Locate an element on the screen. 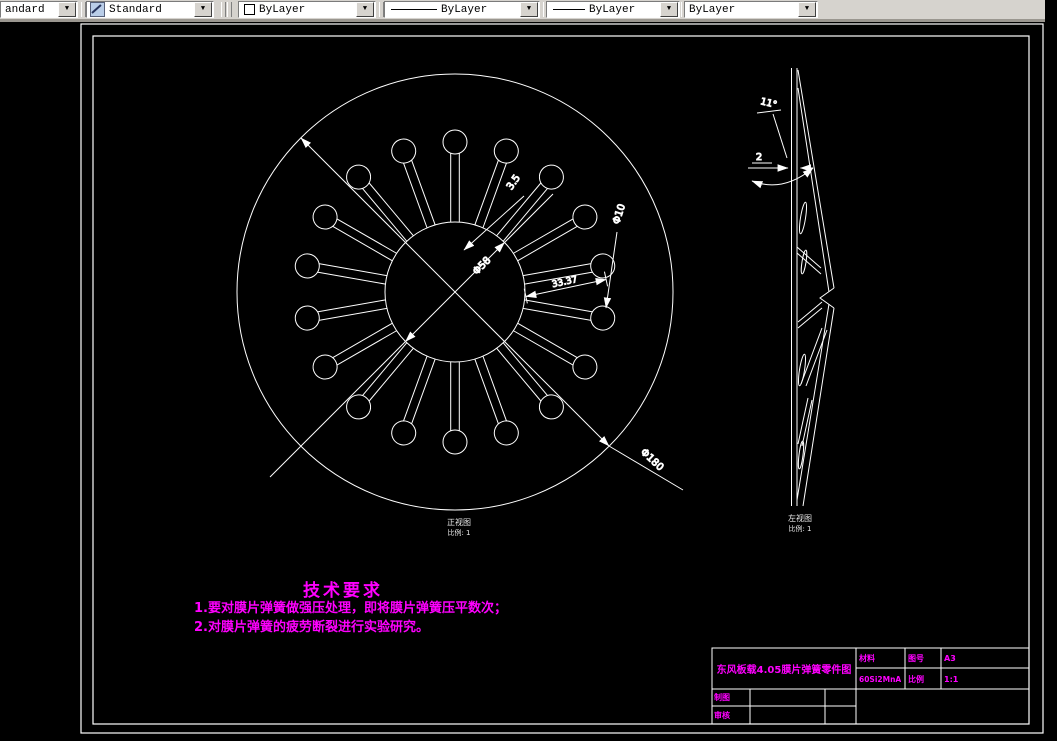  dim-slot-length: 33.37 is located at coordinates (566, 287).